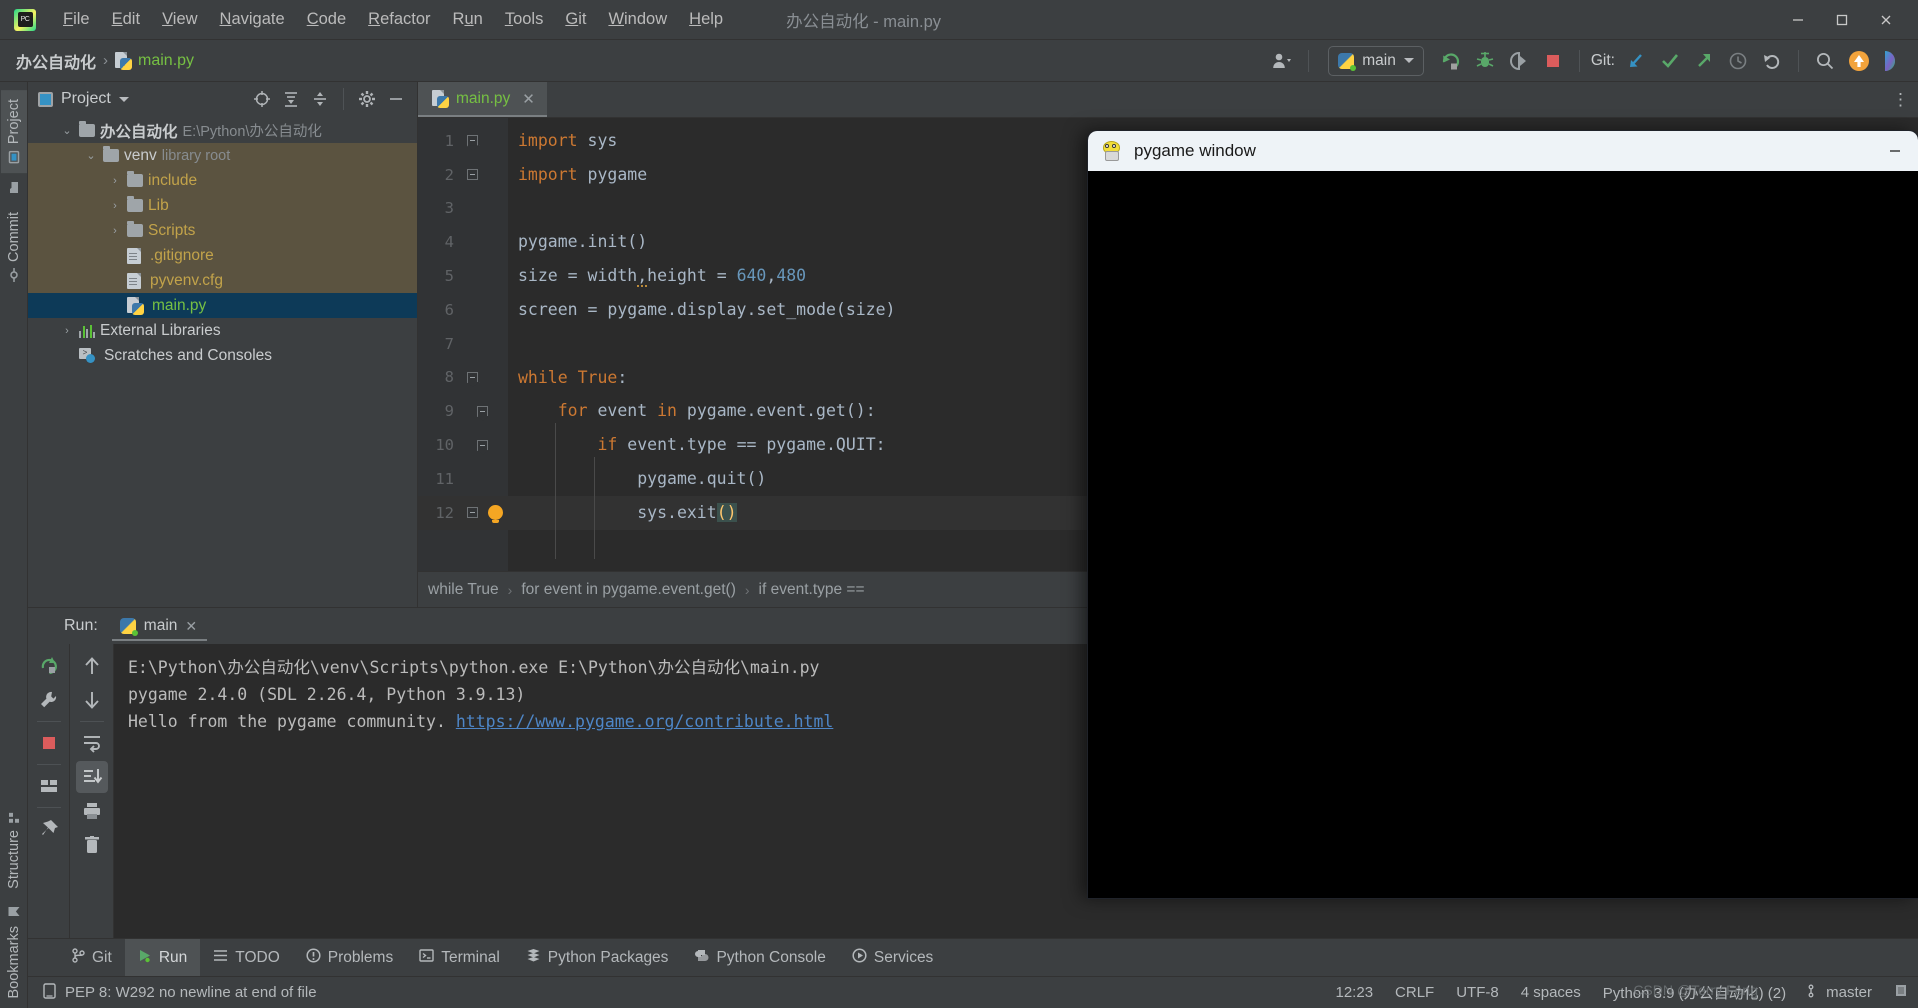 Image resolution: width=1918 pixels, height=1008 pixels. I want to click on bottom-tab-python-console: Python Console, so click(759, 957).